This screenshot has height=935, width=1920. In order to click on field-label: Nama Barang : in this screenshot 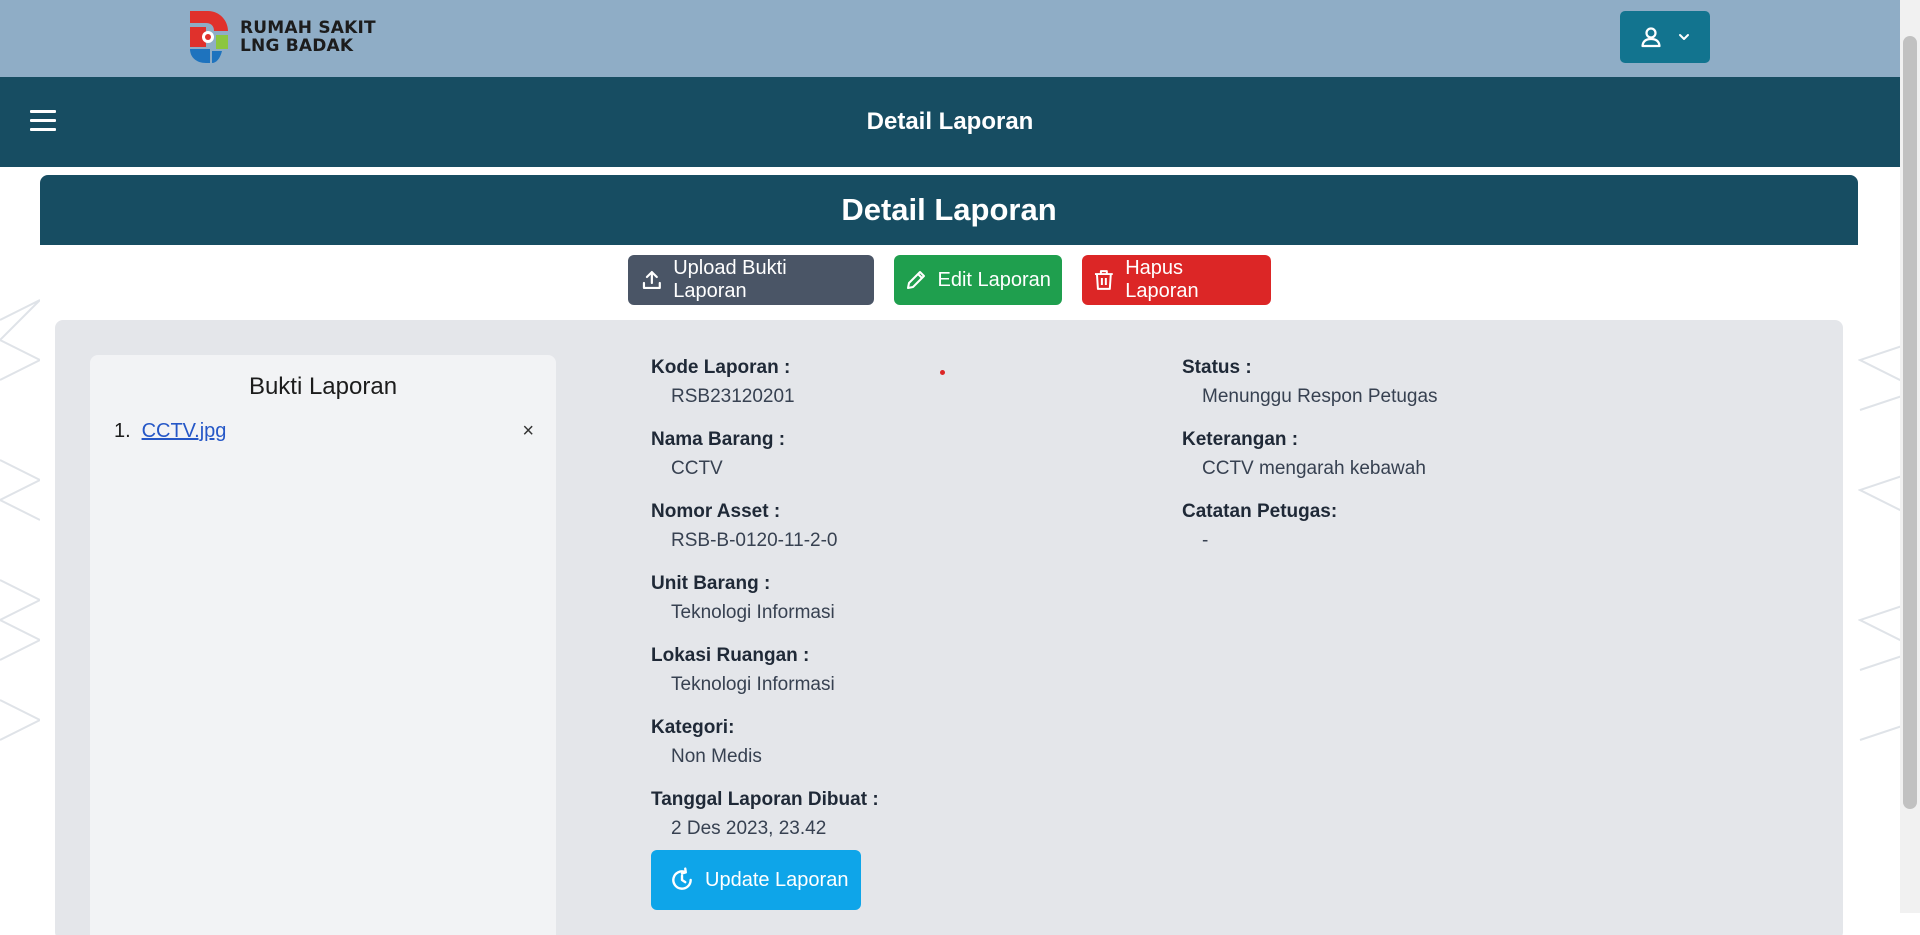, I will do `click(718, 439)`.